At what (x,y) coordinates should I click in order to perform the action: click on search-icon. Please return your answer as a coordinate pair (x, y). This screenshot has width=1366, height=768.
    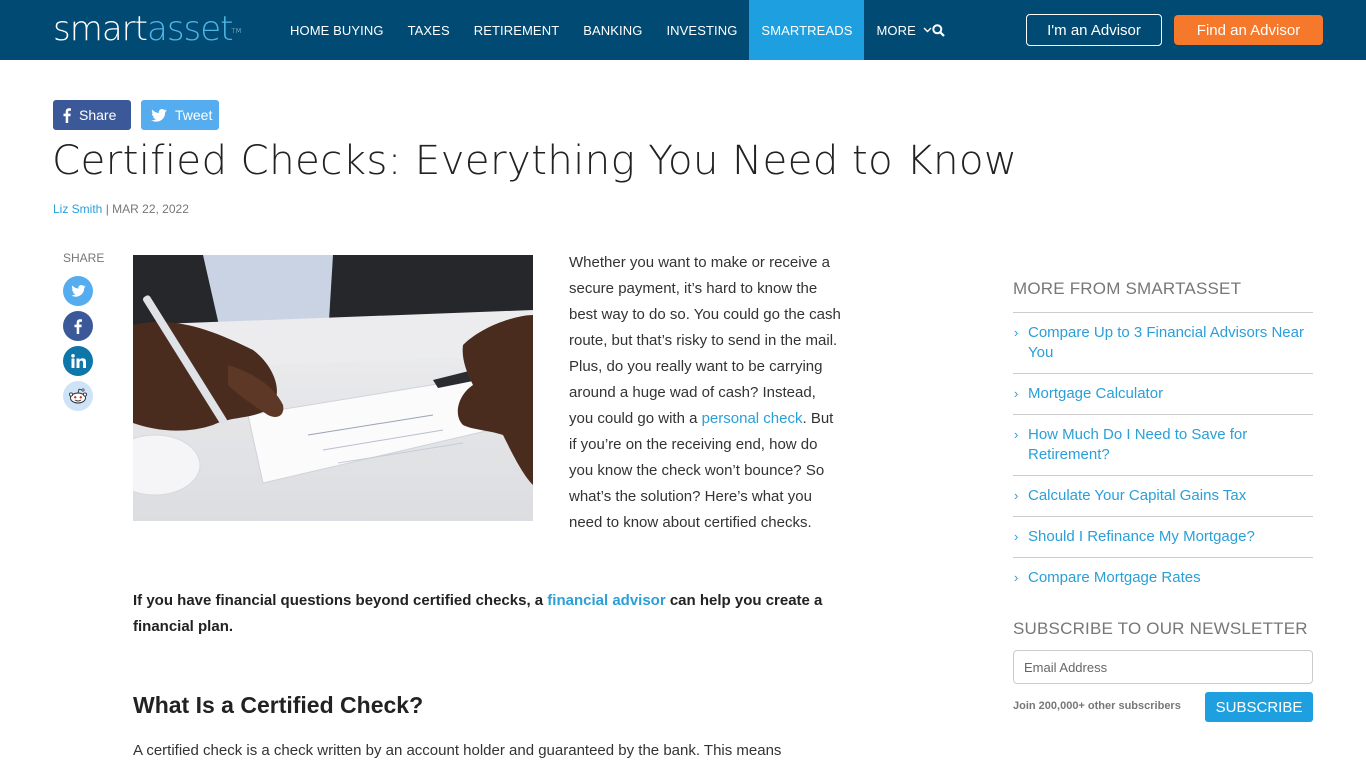
    Looking at the image, I should click on (938, 30).